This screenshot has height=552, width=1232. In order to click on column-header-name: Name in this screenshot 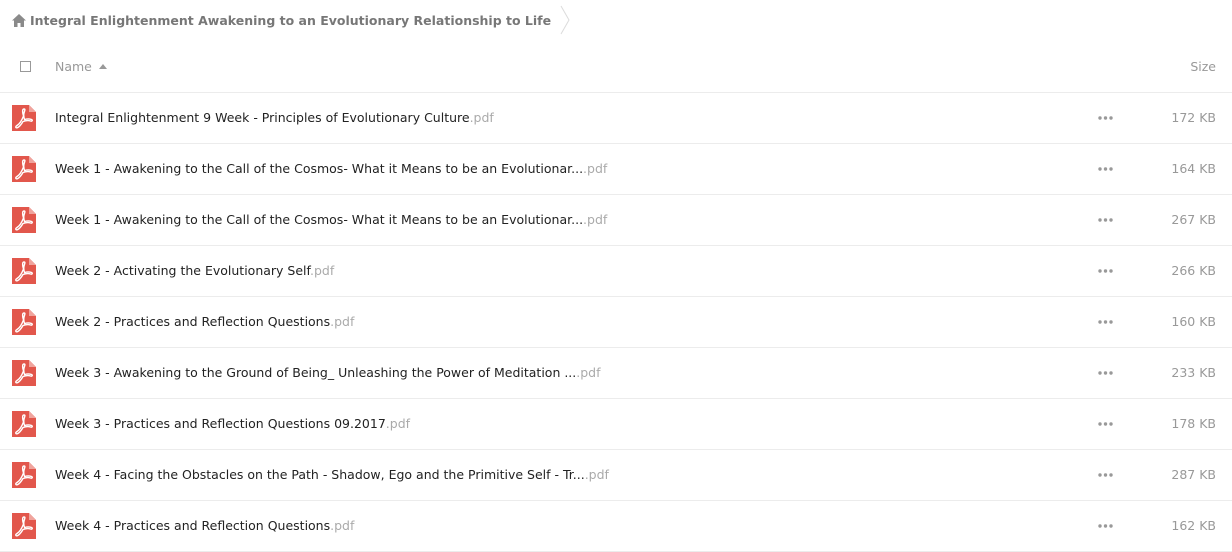, I will do `click(81, 66)`.